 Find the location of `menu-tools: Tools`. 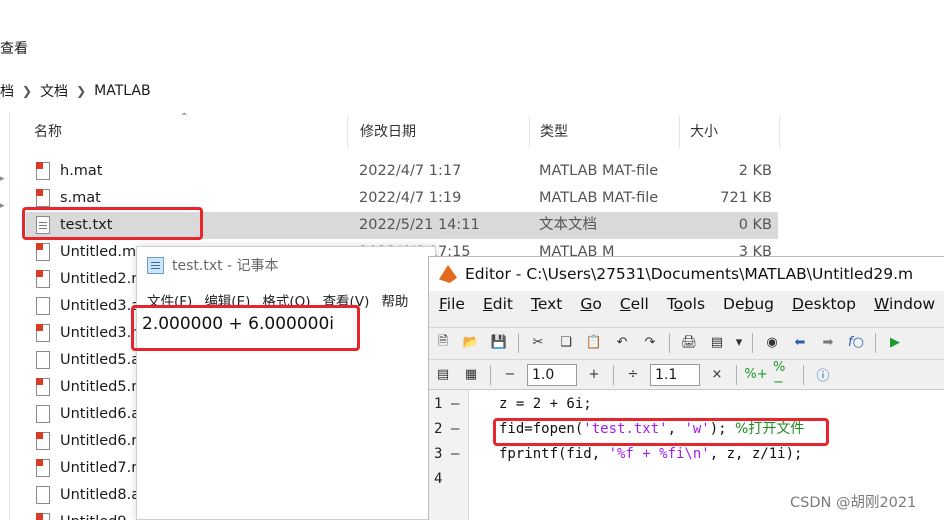

menu-tools: Tools is located at coordinates (685, 308).